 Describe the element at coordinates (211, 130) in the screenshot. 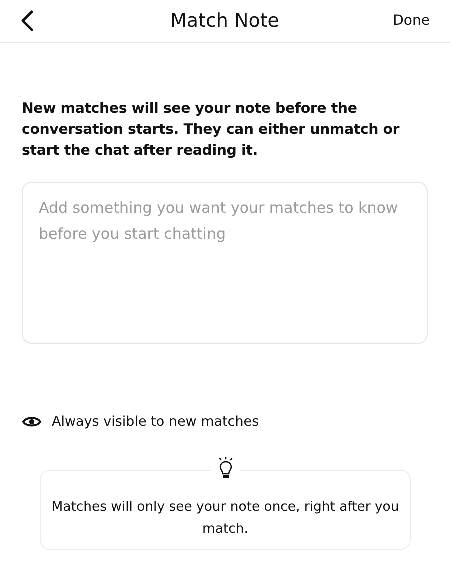

I see `intro-text: New matches will see your note before the conversation starts. They can either unmatch or start the chat after reading it.` at that location.